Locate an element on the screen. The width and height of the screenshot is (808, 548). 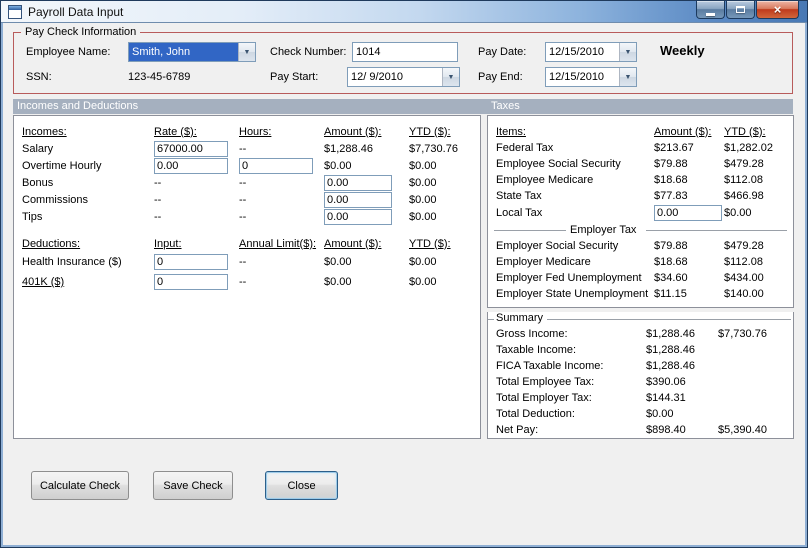
income-row-overtime: Overtime Hourly $0.00 $0.00 is located at coordinates (247, 165).